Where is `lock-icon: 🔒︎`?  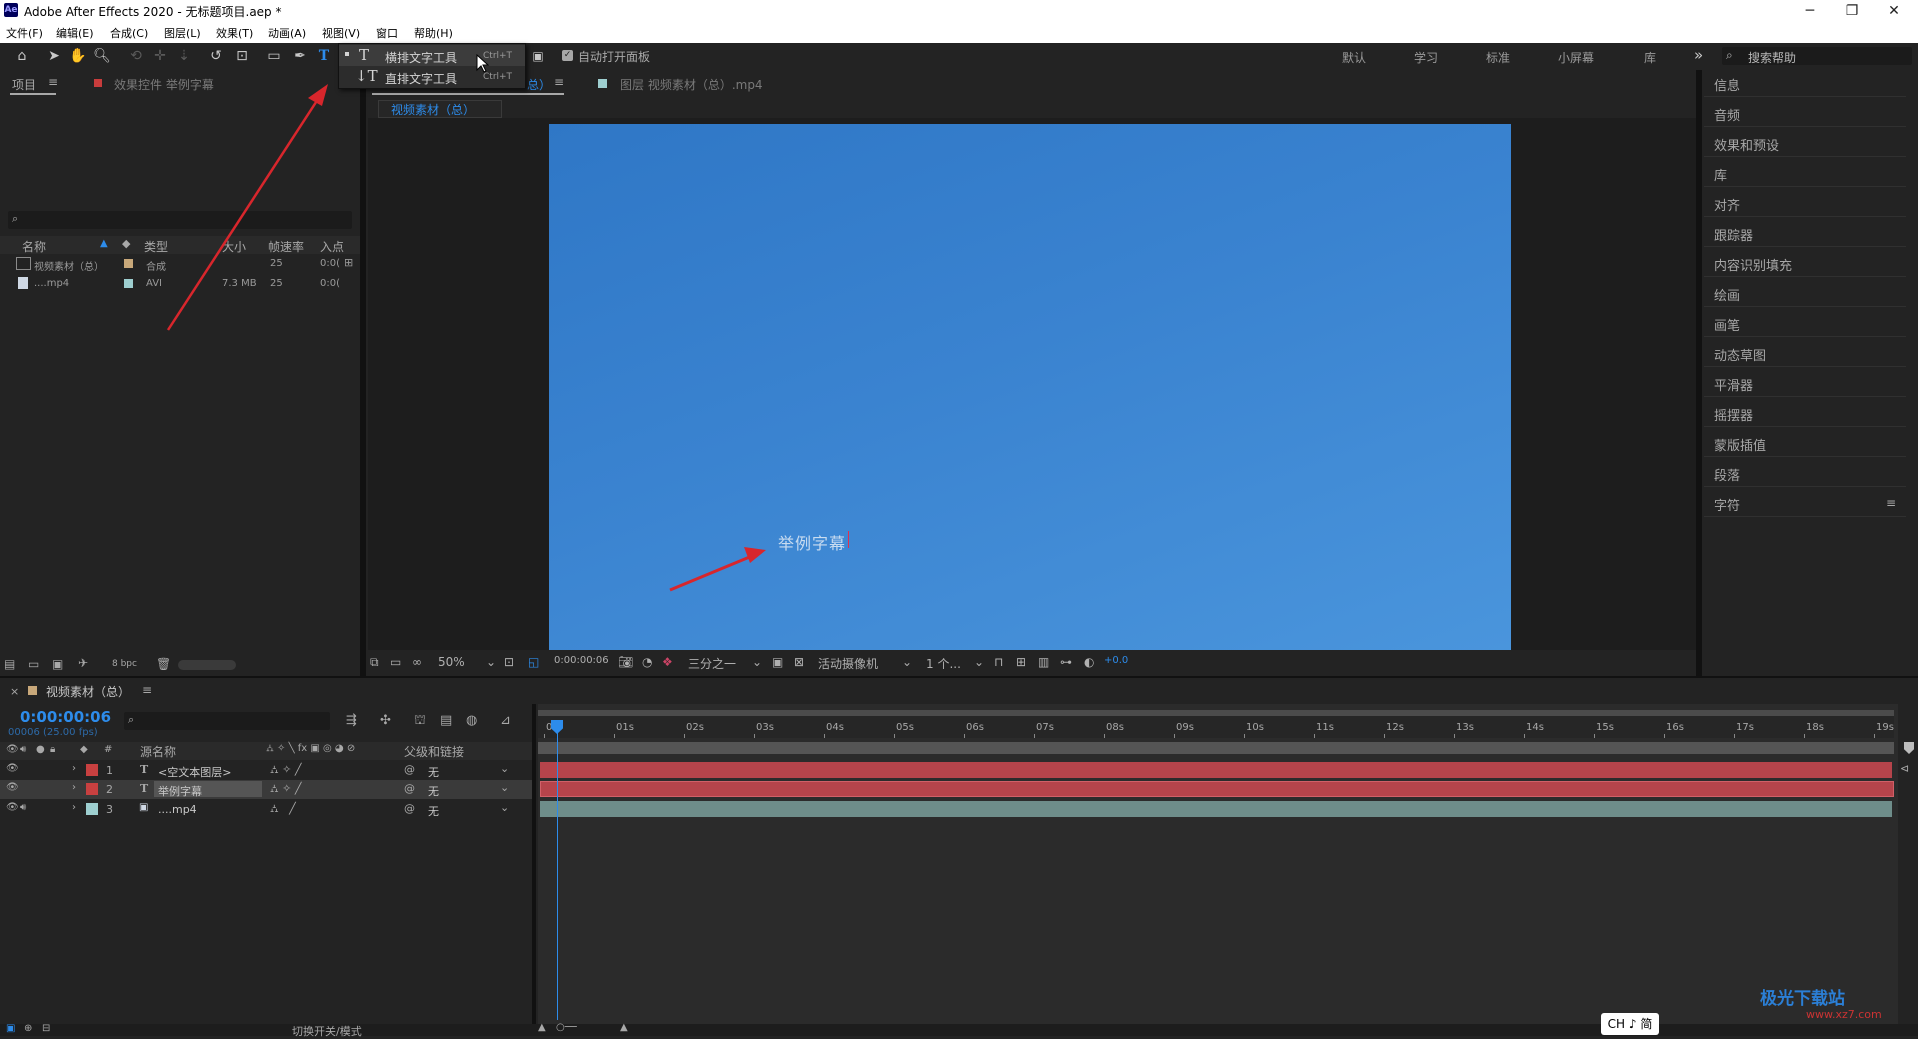
lock-icon: 🔒︎ is located at coordinates (52, 749).